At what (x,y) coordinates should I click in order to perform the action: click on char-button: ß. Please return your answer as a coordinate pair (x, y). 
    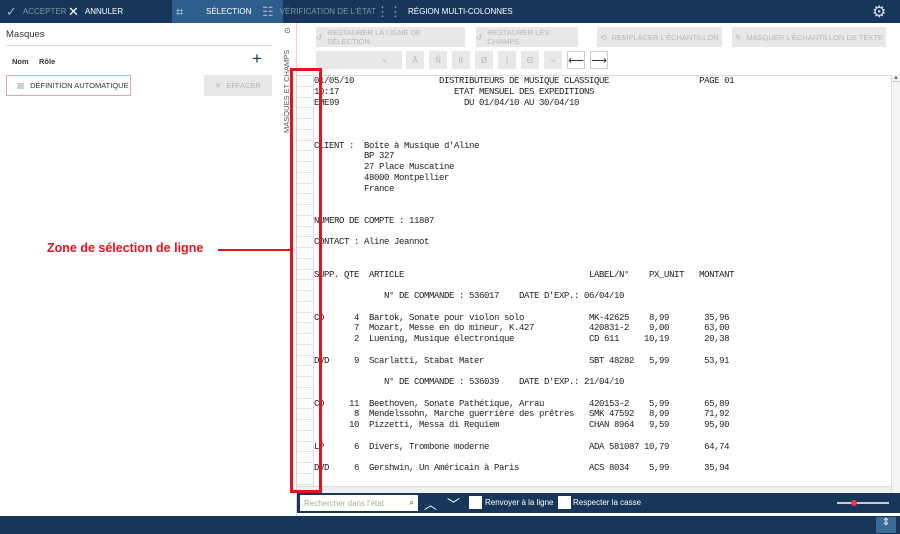
    Looking at the image, I should click on (461, 60).